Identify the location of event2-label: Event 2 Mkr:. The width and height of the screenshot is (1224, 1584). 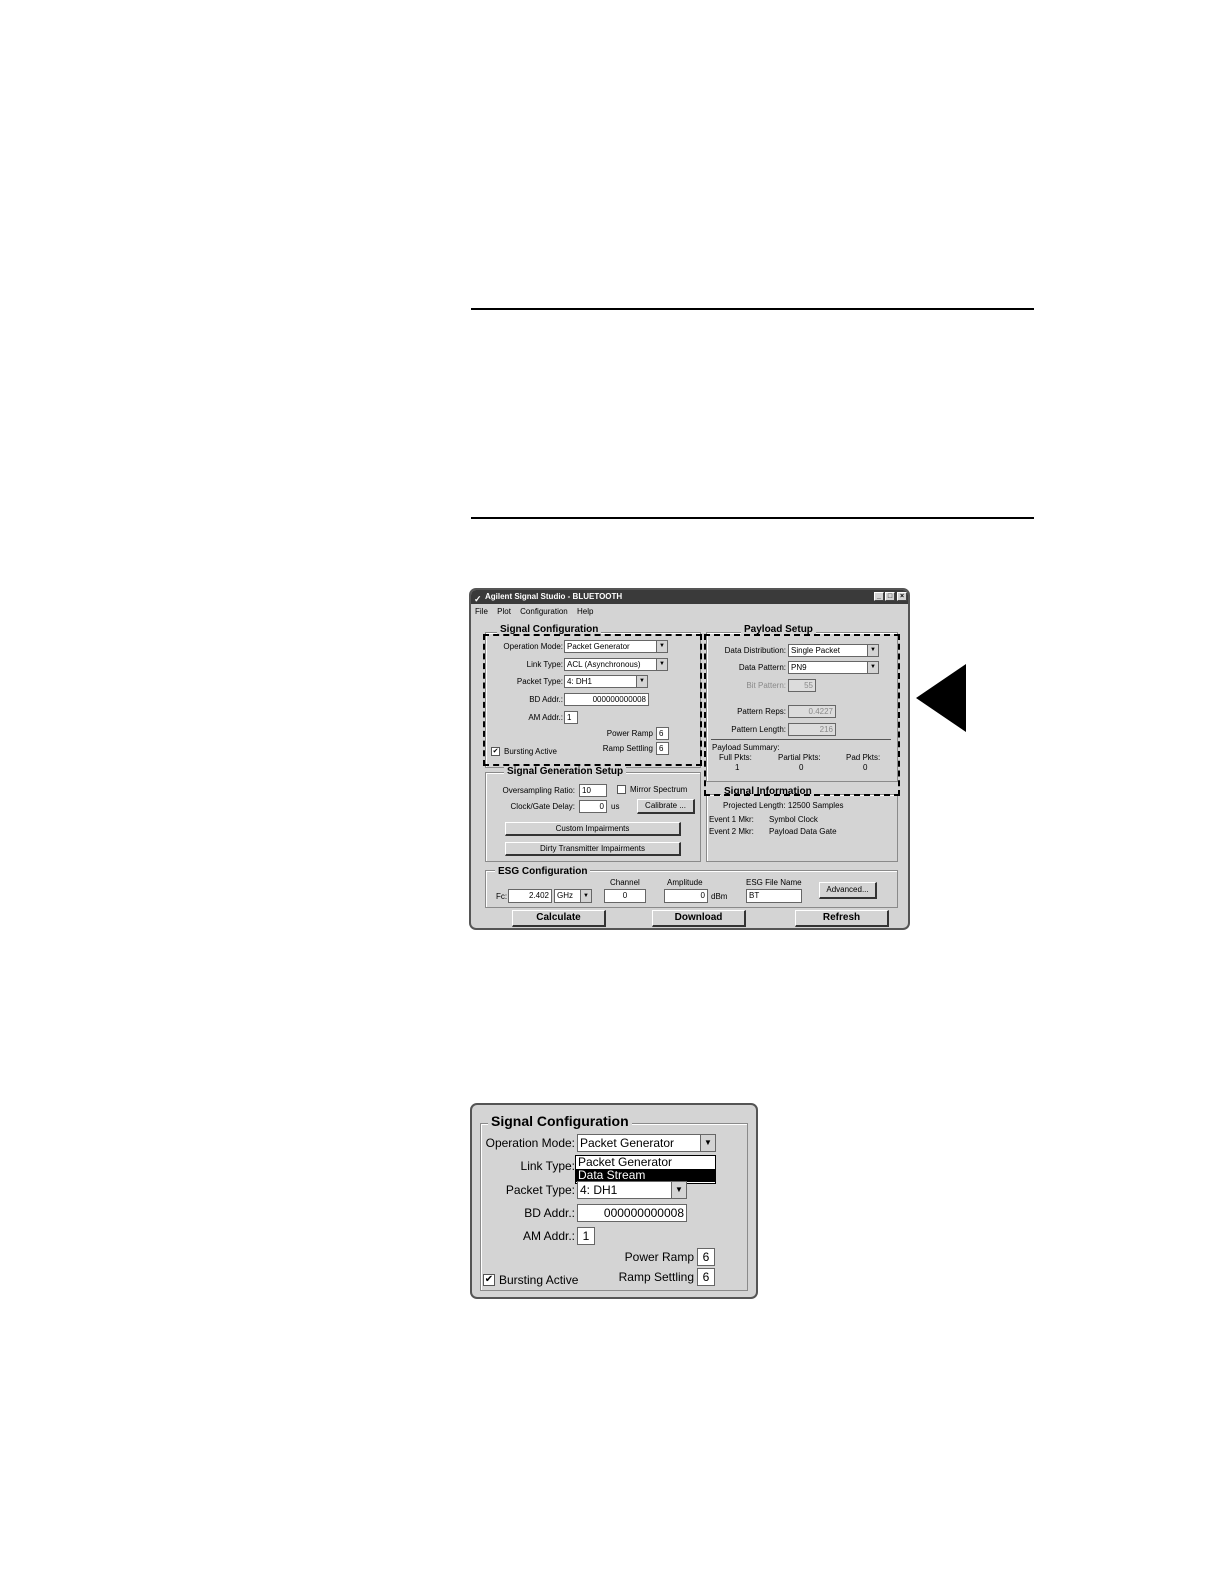
(731, 831).